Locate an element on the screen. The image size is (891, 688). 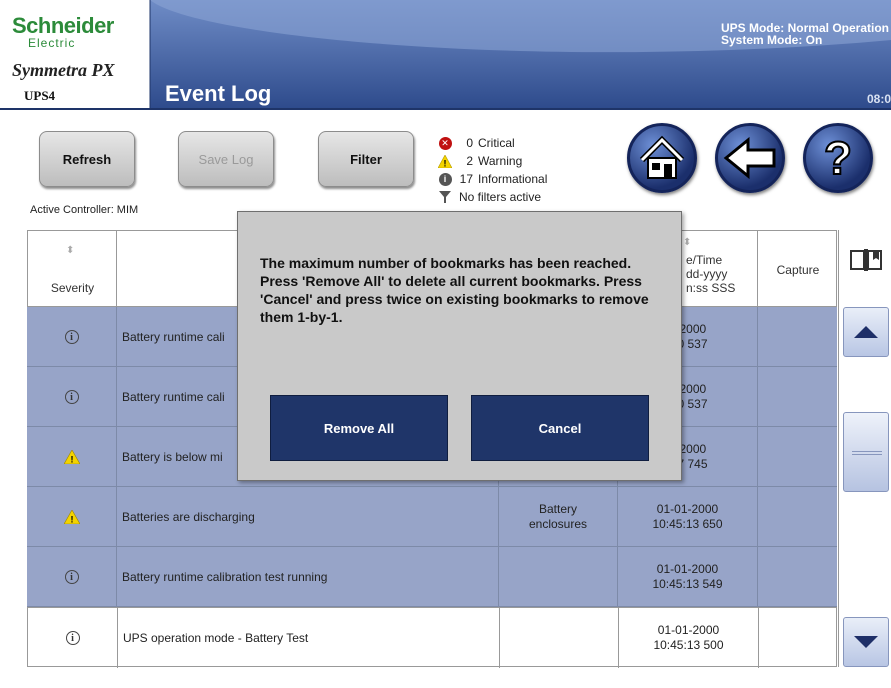
datetime-cell: 01-01-2000 10:45:13 549 is located at coordinates (687, 577).